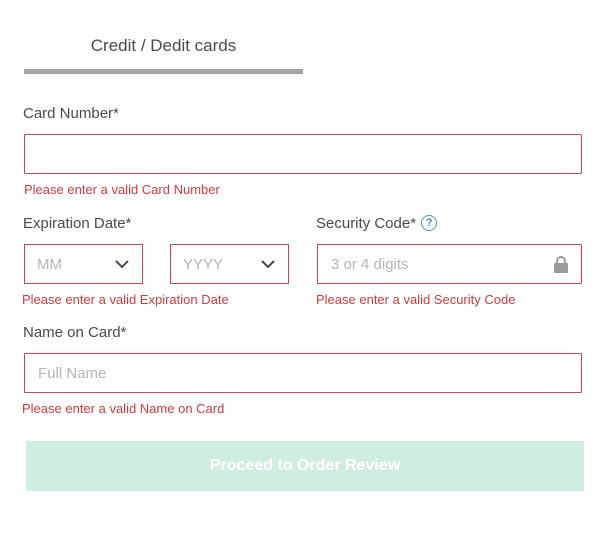 The height and width of the screenshot is (542, 616). I want to click on card-number-field-wrapper, so click(303, 154).